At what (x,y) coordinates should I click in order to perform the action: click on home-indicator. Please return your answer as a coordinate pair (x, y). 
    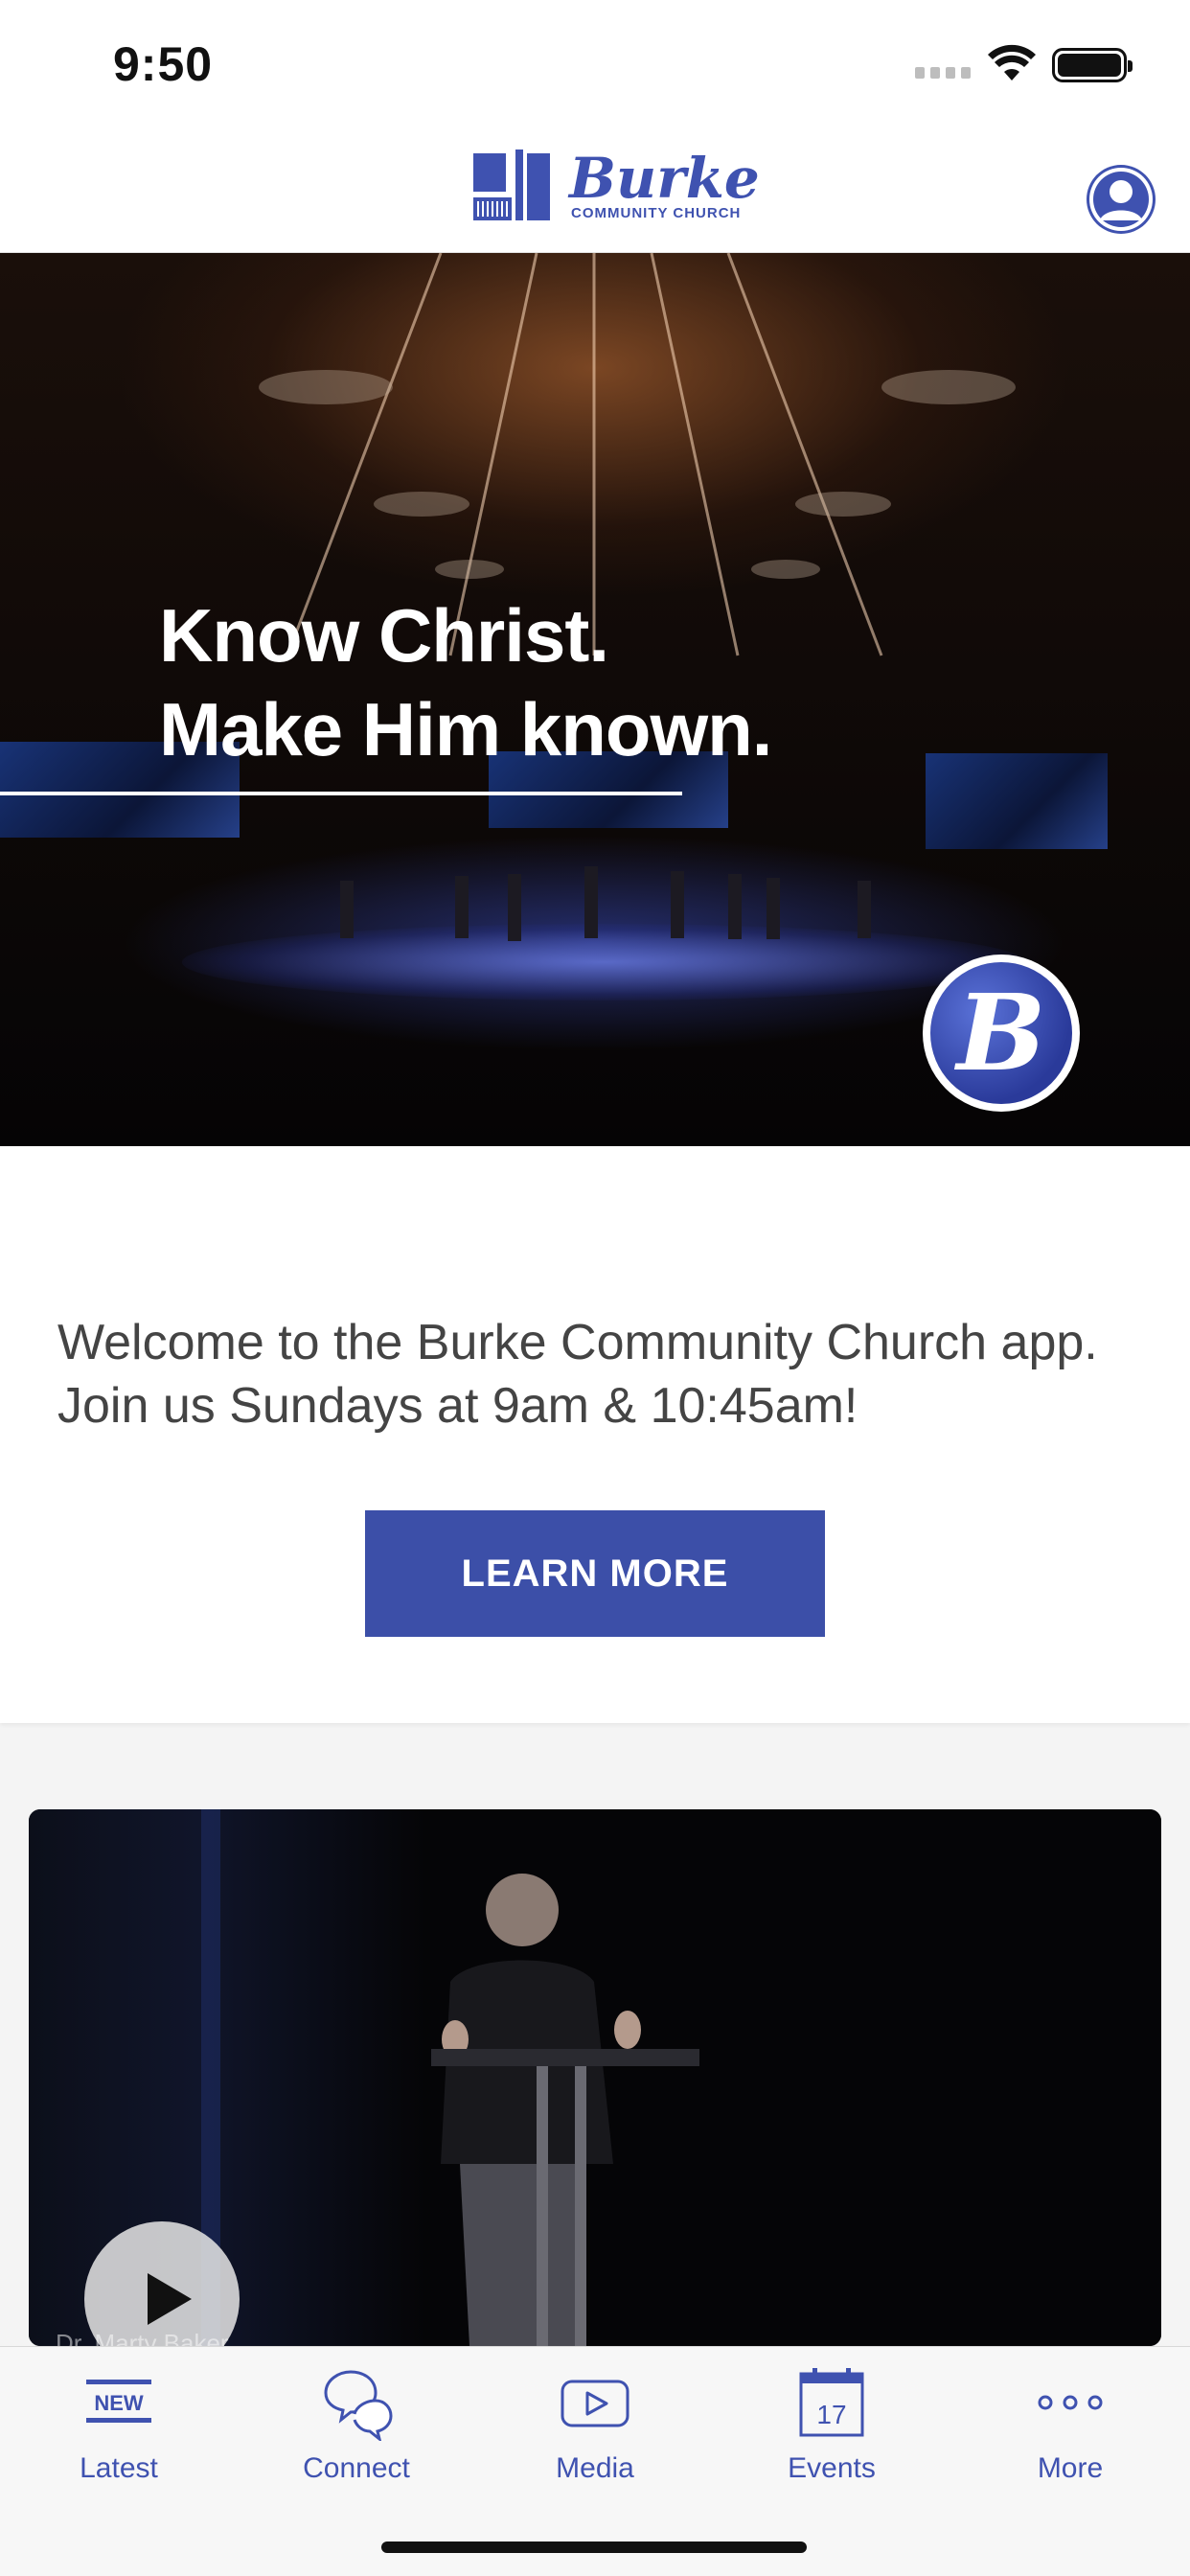
    Looking at the image, I should click on (594, 2547).